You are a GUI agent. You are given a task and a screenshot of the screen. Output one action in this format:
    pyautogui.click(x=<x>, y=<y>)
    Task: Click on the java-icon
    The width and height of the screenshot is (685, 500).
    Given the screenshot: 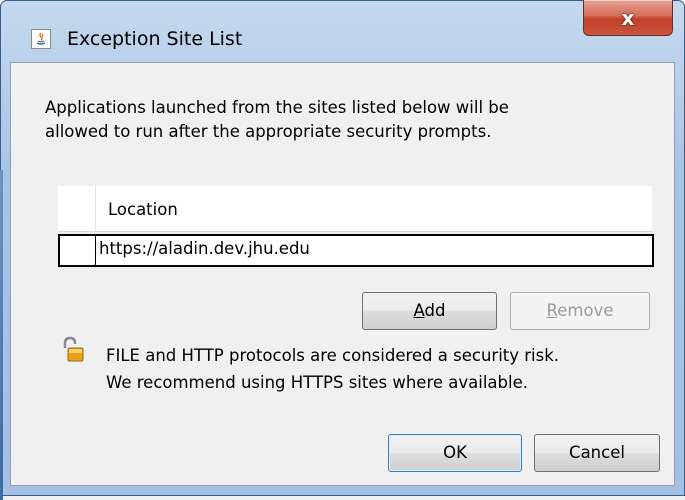 What is the action you would take?
    pyautogui.click(x=41, y=39)
    